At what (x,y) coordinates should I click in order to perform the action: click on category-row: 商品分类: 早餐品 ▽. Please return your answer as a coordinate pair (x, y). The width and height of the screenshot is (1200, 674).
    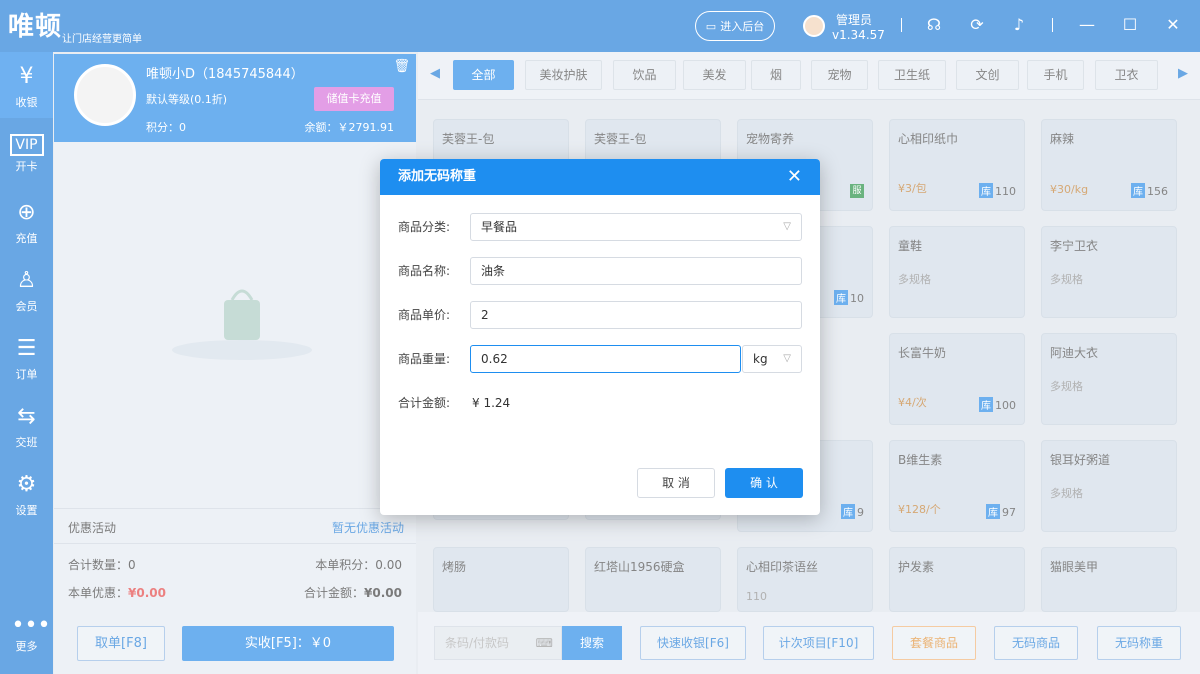
    Looking at the image, I should click on (600, 227).